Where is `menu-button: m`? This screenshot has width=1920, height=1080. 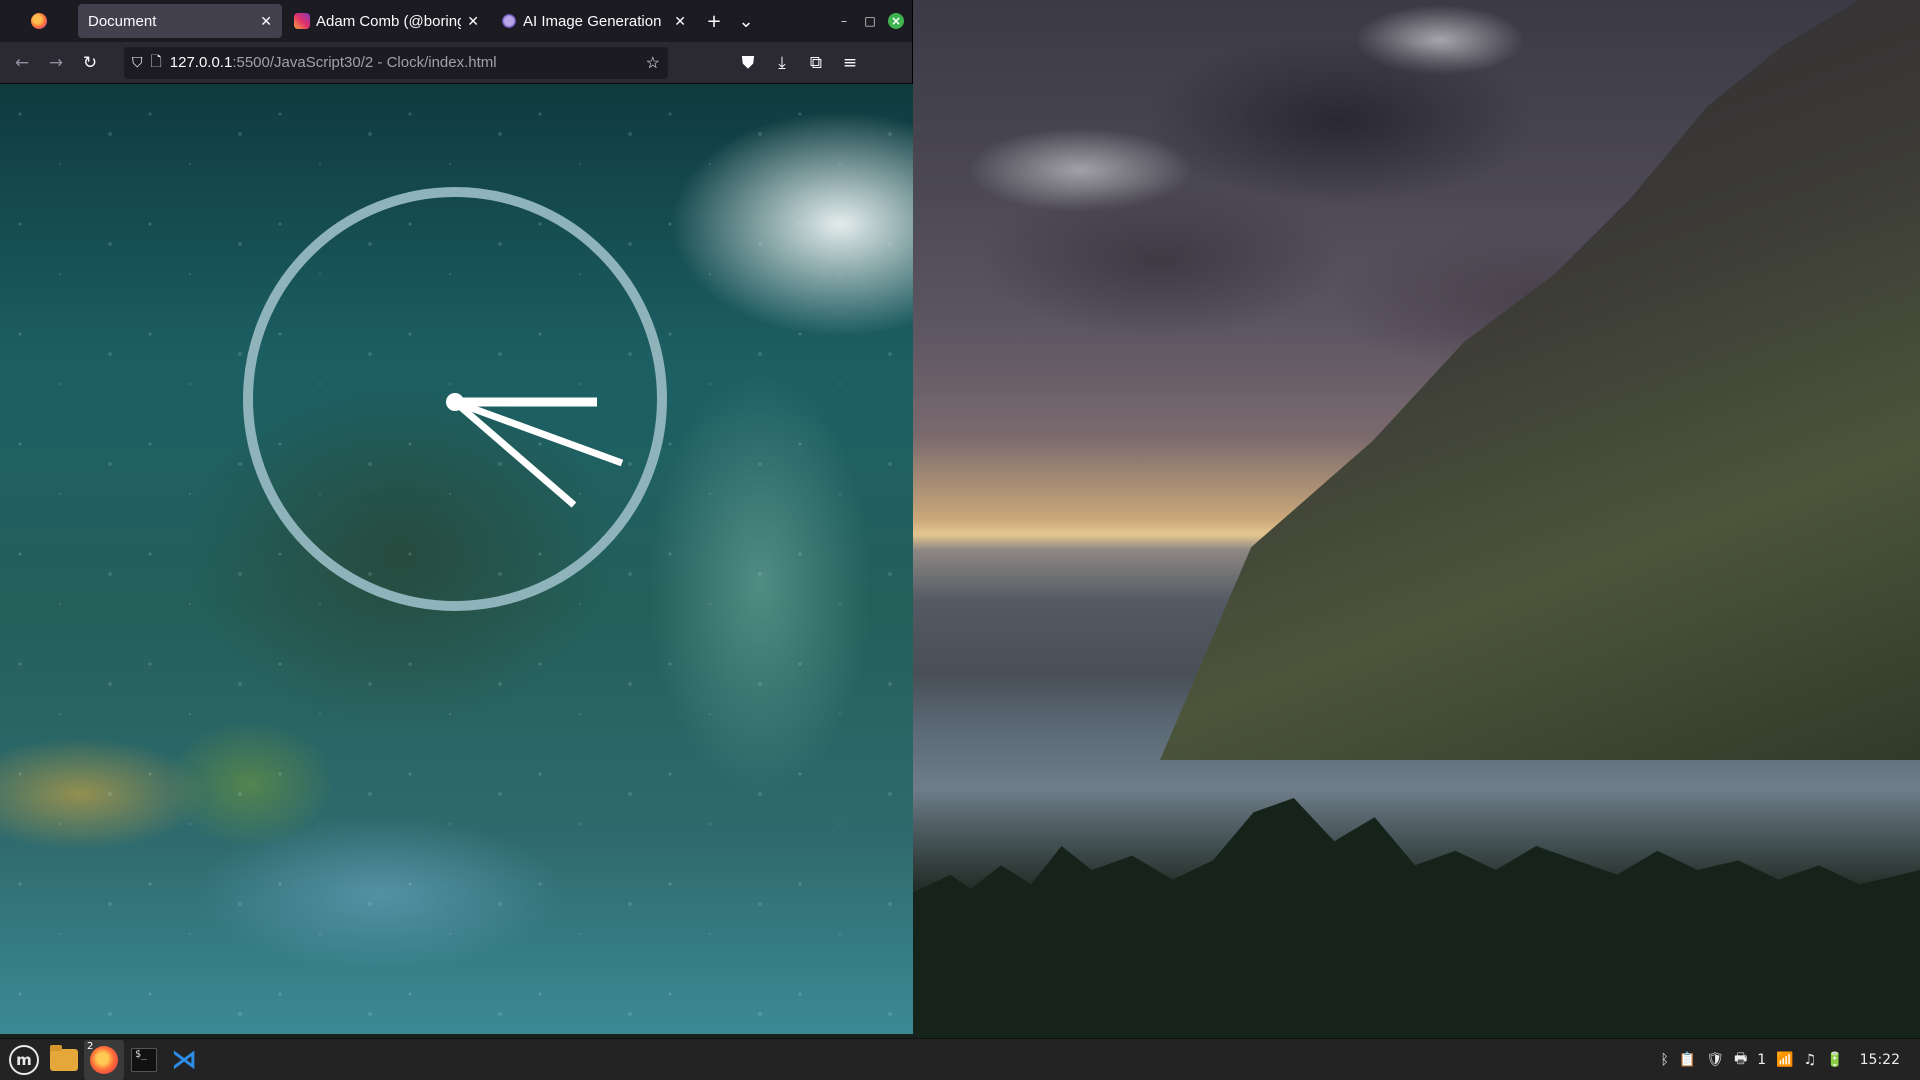
menu-button: m is located at coordinates (24, 1060).